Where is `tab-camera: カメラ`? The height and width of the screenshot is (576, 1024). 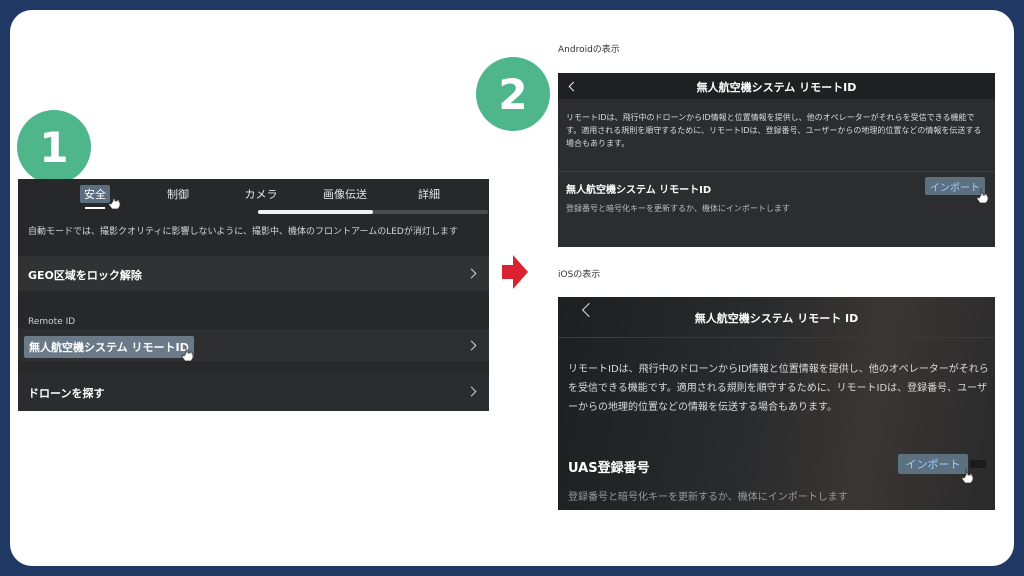
tab-camera: カメラ is located at coordinates (261, 194).